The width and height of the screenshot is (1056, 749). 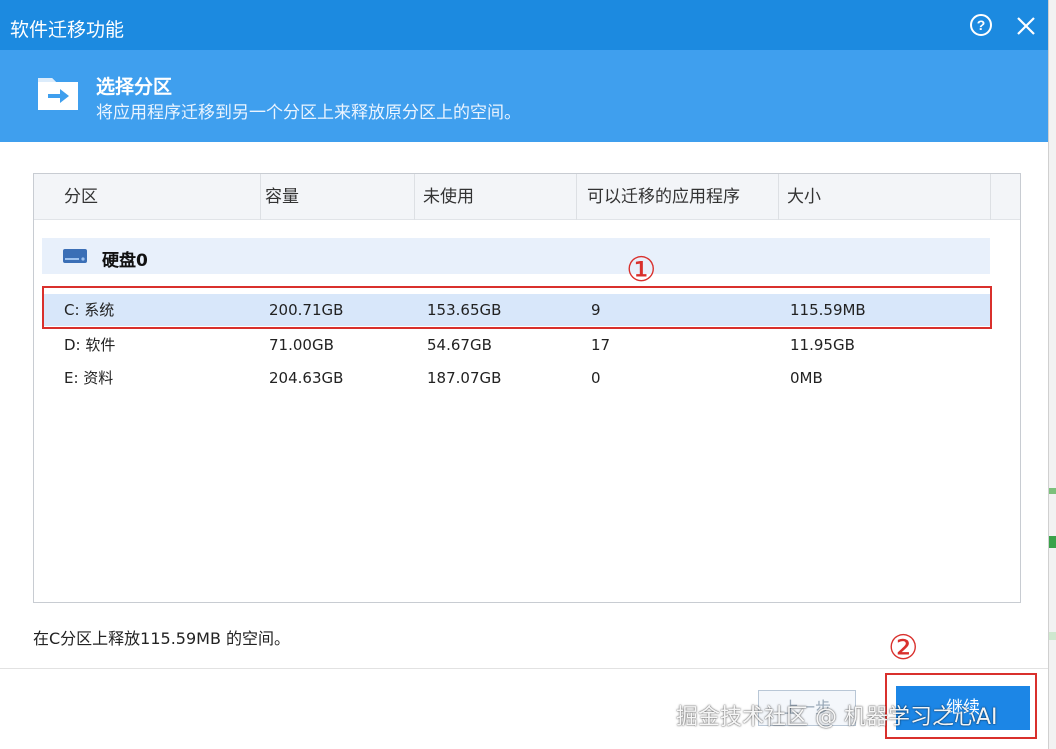 I want to click on window-title: 软件迁移功能, so click(x=67, y=30).